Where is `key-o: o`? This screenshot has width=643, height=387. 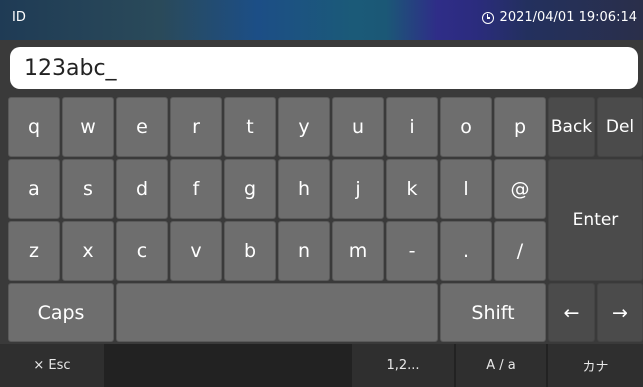
key-o: o is located at coordinates (466, 127).